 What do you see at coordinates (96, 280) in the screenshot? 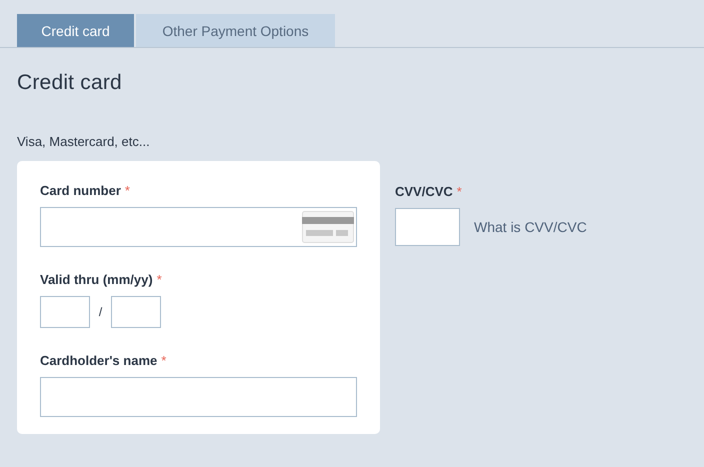
I see `field-label: Valid thru (mm/yy)` at bounding box center [96, 280].